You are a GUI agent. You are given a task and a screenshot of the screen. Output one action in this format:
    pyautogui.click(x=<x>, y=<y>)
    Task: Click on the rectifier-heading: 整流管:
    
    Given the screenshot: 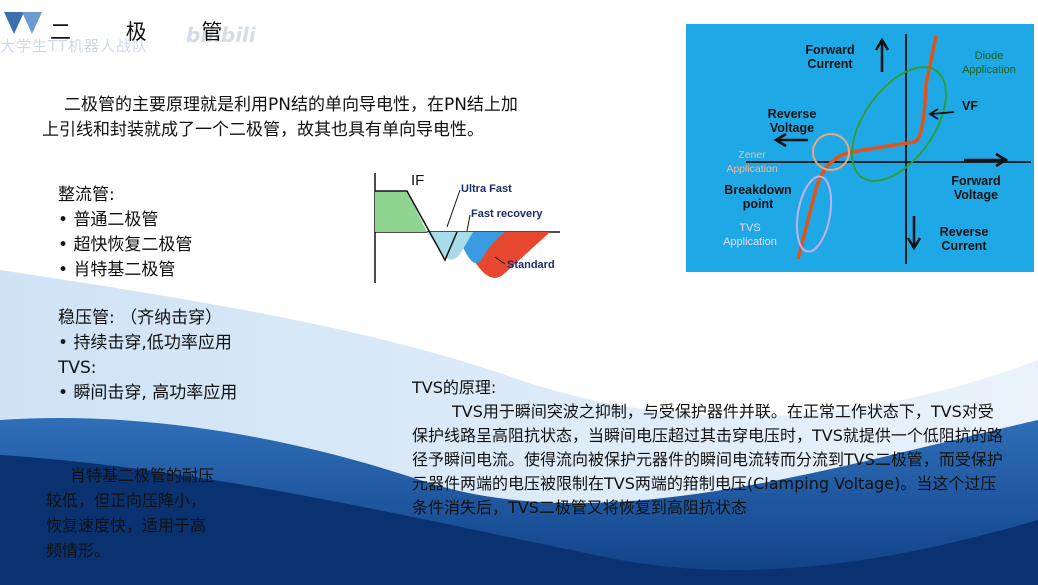 What is the action you would take?
    pyautogui.click(x=86, y=195)
    